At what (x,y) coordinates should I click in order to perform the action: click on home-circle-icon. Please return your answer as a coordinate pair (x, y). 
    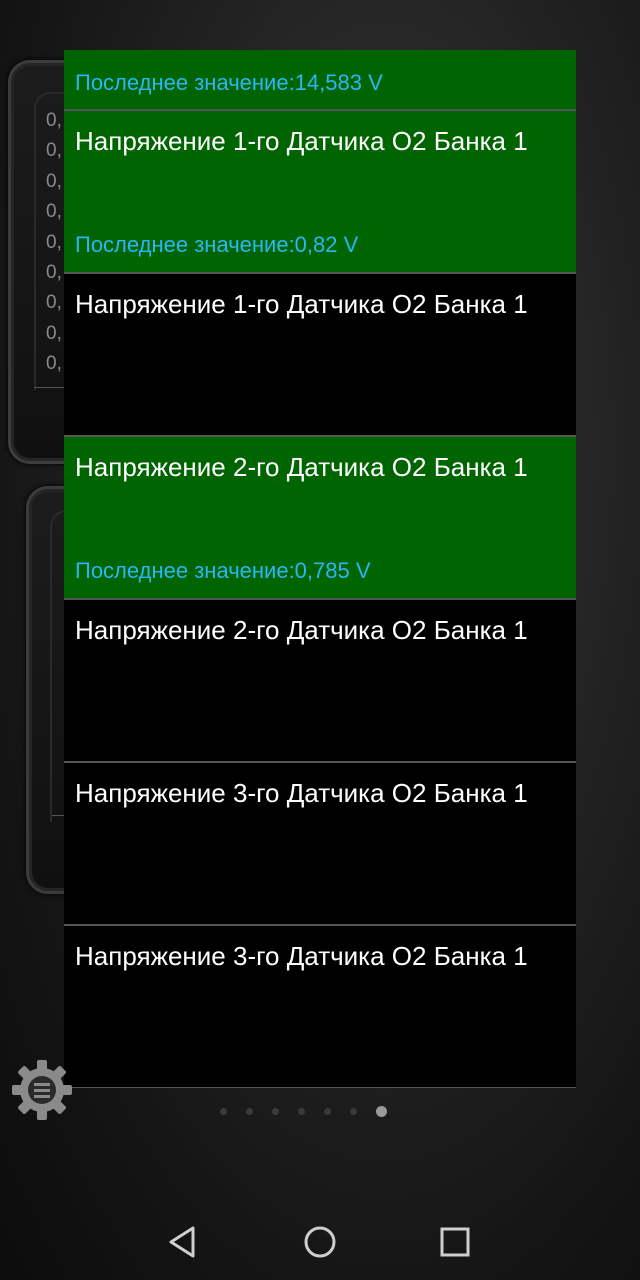
    Looking at the image, I should click on (320, 1242).